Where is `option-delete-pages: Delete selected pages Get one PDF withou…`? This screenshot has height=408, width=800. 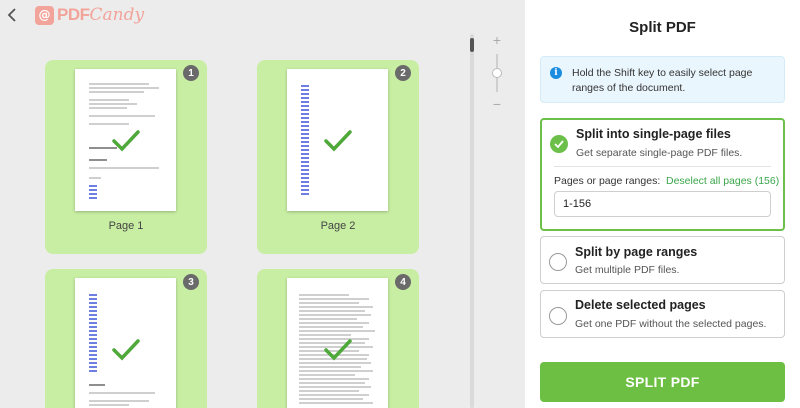 option-delete-pages: Delete selected pages Get one PDF withou… is located at coordinates (662, 314).